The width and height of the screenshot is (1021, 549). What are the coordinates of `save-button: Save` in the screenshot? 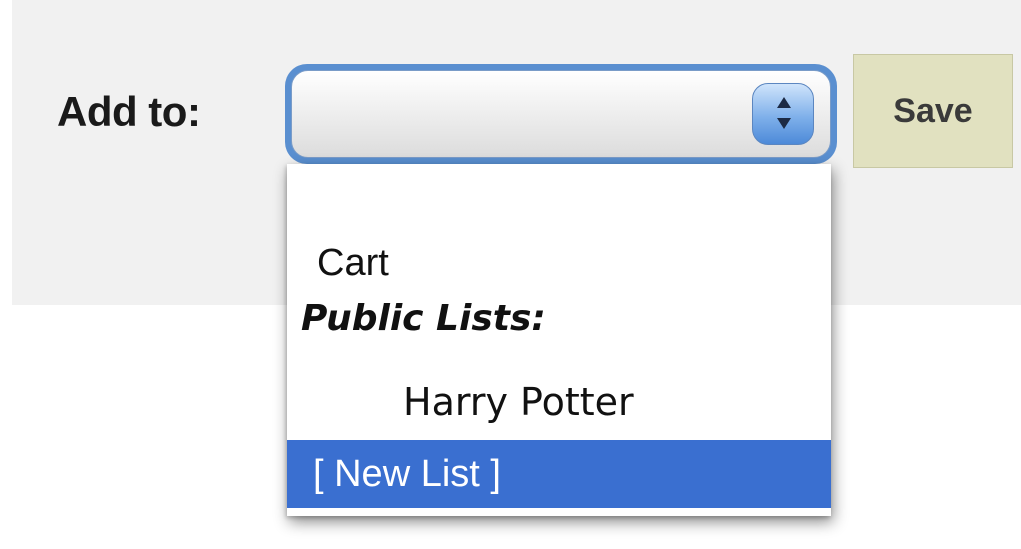 It's located at (933, 111).